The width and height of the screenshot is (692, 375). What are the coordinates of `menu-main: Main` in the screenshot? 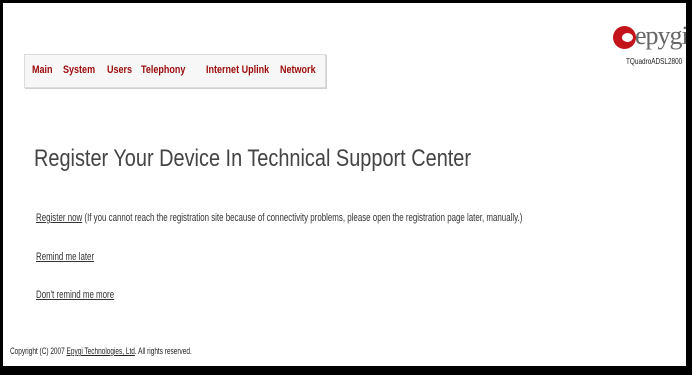 It's located at (42, 70).